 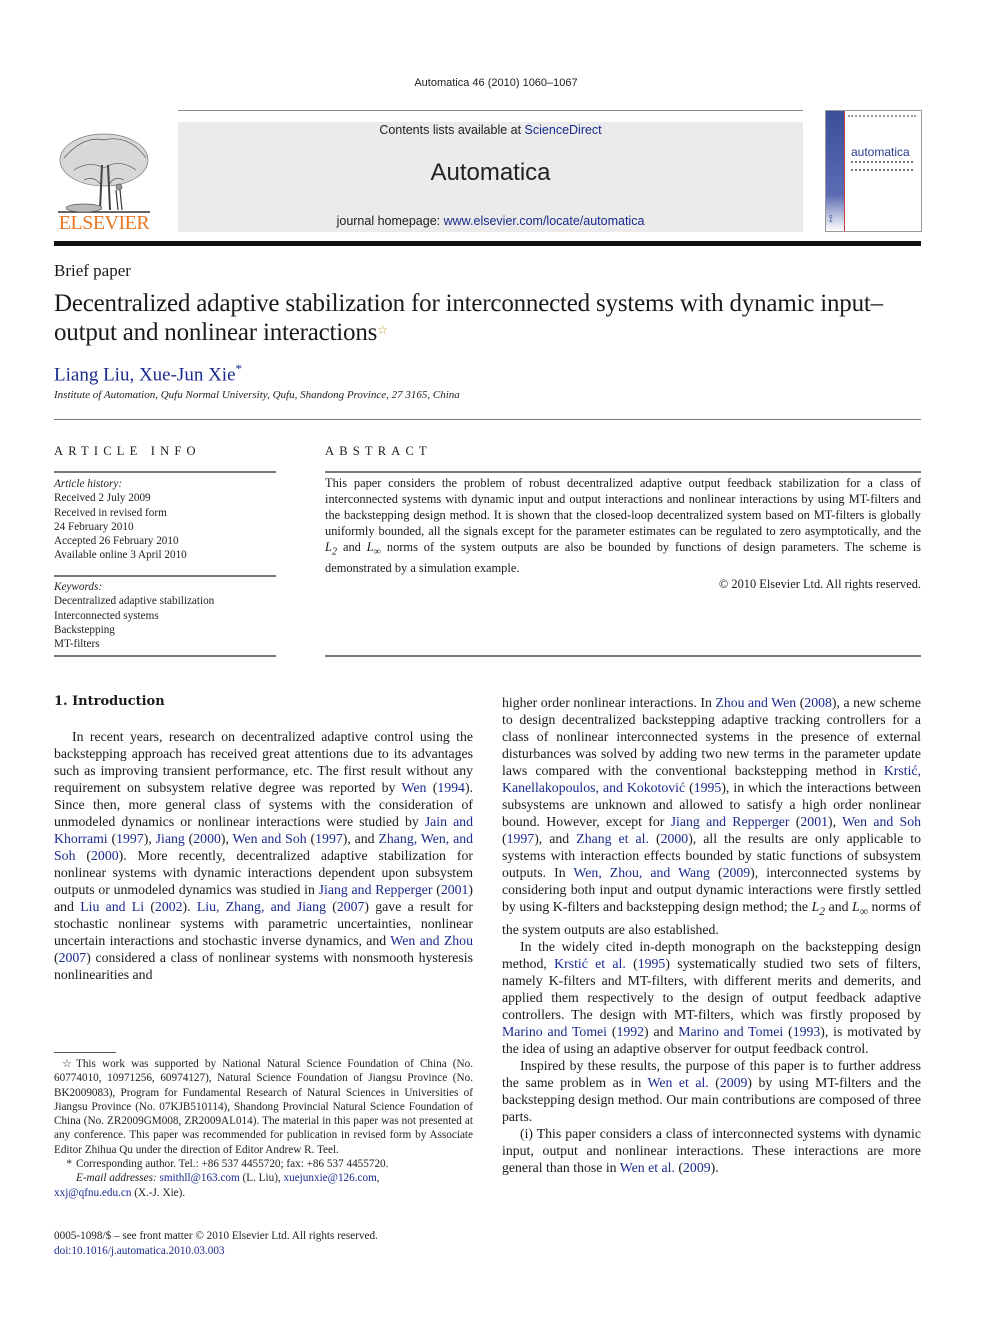 I want to click on citation-link: Jiang, so click(x=170, y=838).